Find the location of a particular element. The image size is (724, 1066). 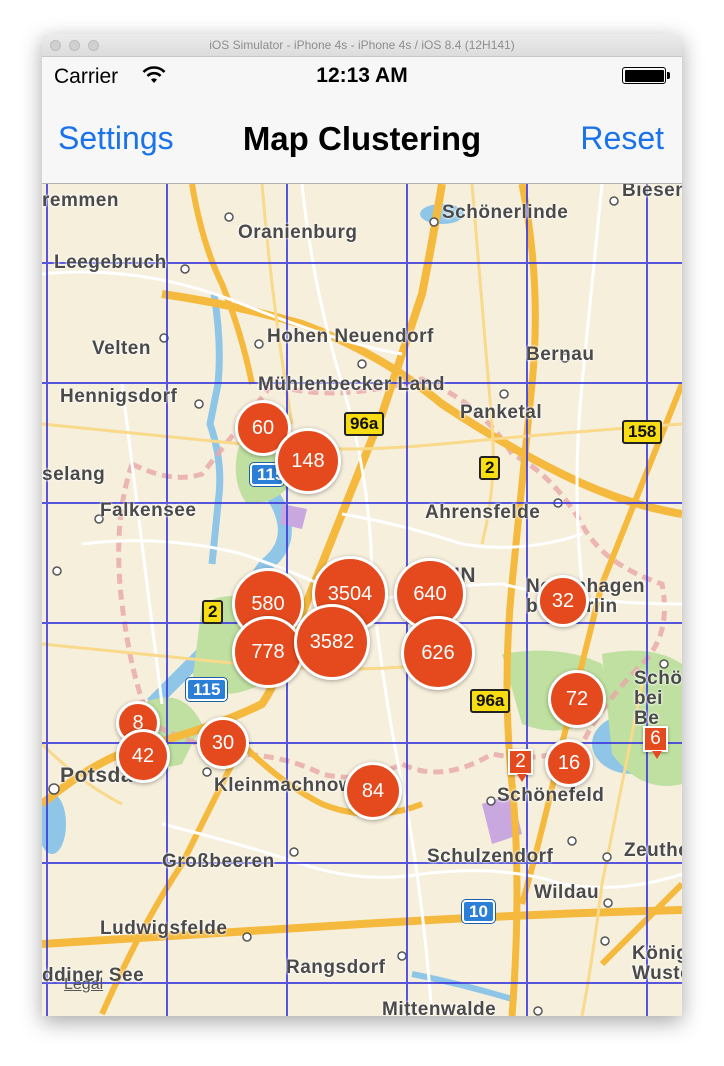

place-label: Ahrensfelde is located at coordinates (483, 512).